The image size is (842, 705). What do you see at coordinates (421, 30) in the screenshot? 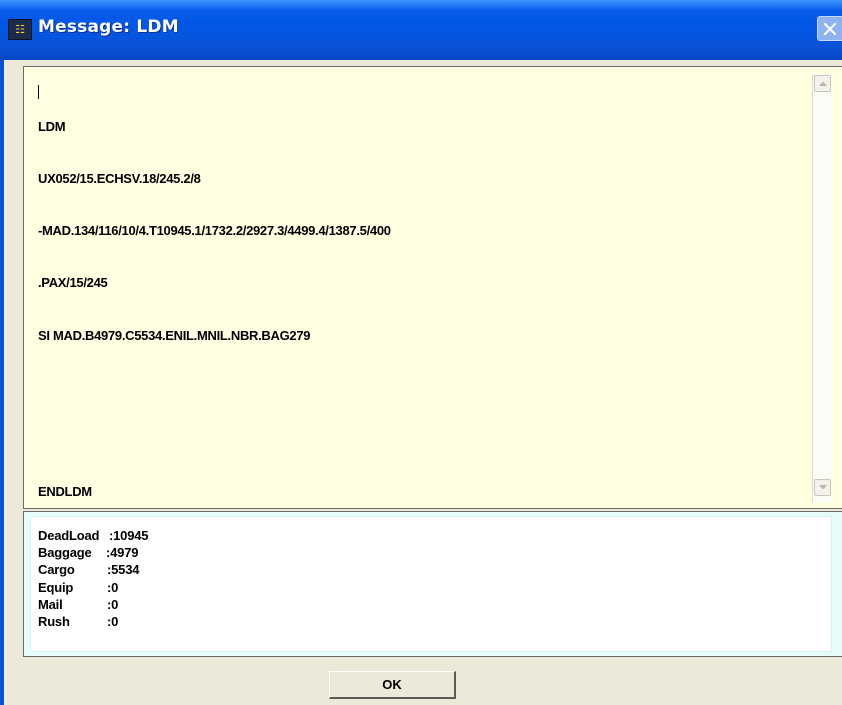
I see `title-bar: ☷ Message: LDM` at bounding box center [421, 30].